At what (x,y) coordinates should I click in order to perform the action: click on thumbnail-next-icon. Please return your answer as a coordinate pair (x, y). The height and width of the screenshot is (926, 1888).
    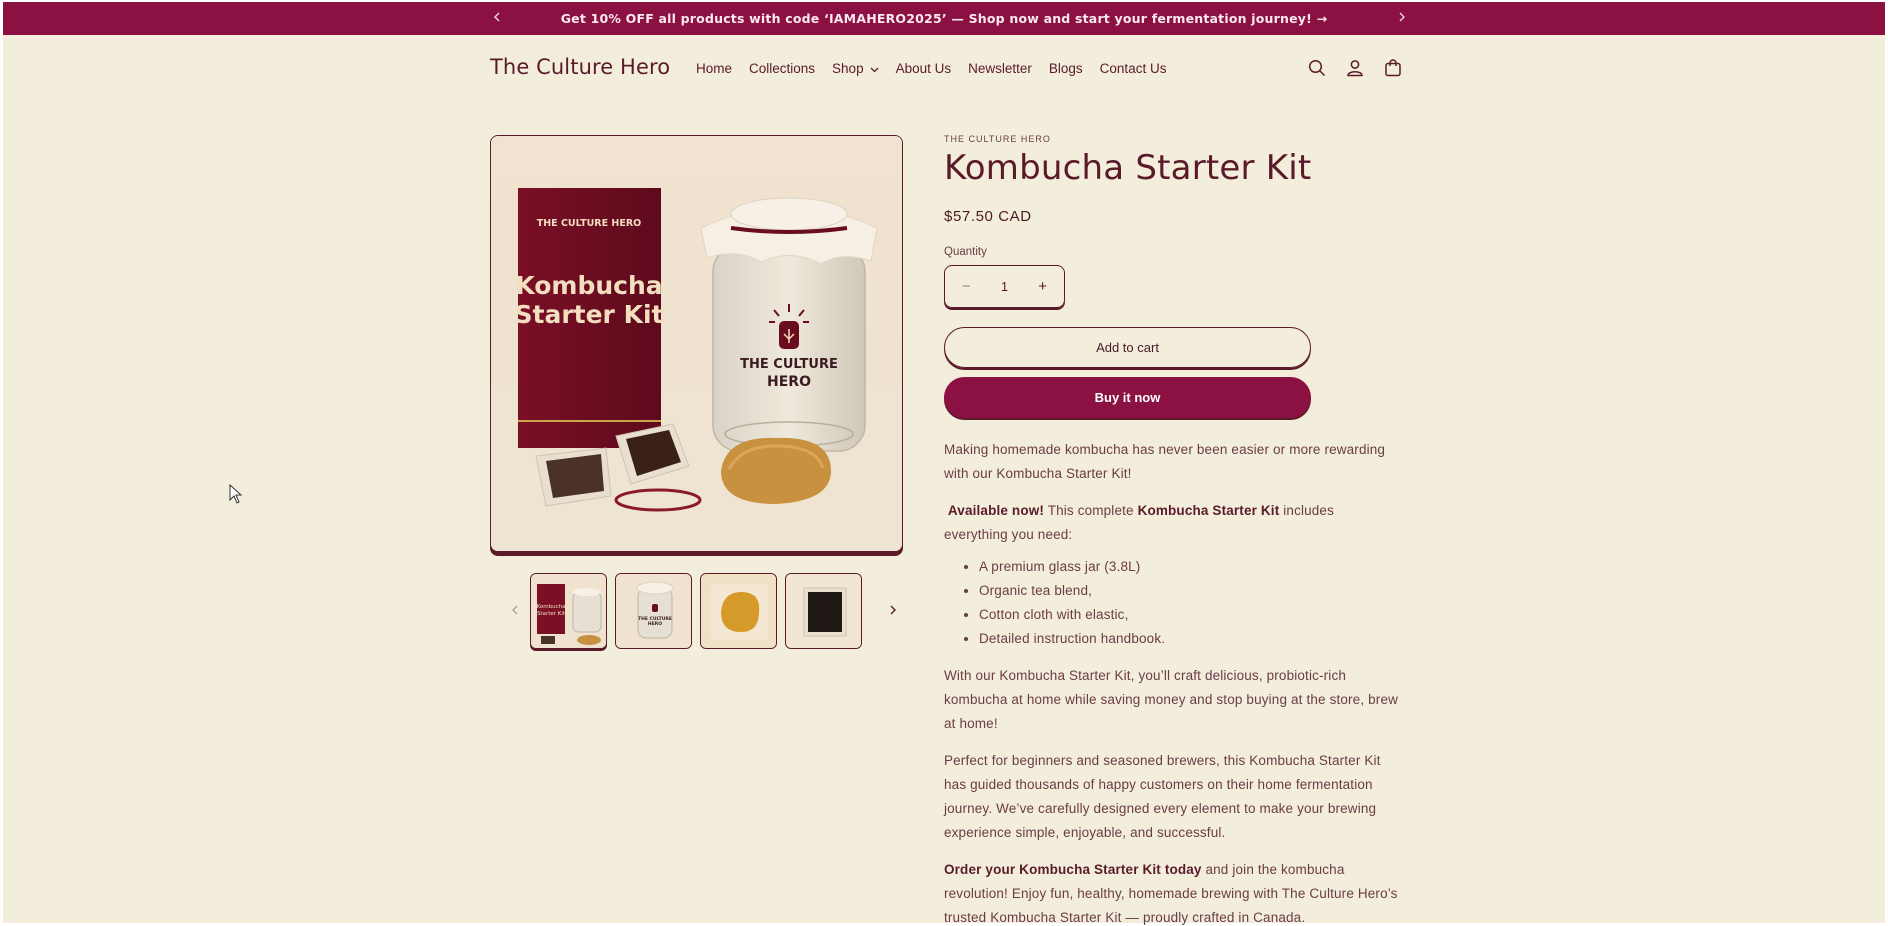
    Looking at the image, I should click on (893, 611).